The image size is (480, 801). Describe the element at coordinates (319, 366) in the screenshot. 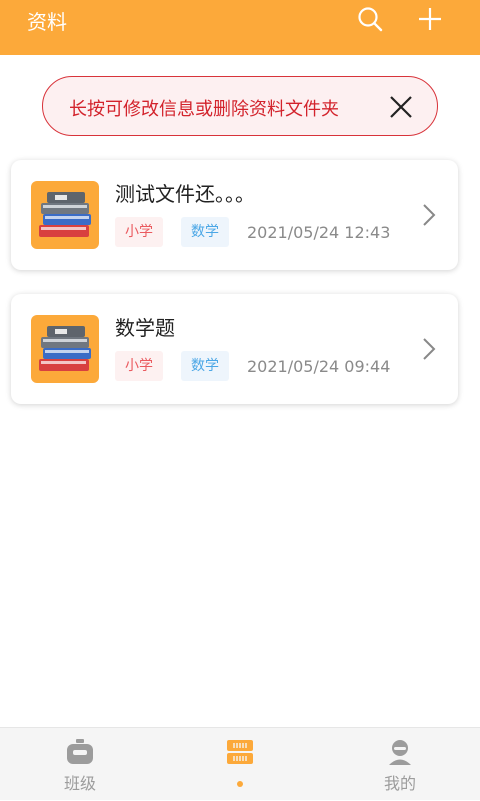

I see `folder-date: 2021/05/24 09:44` at that location.